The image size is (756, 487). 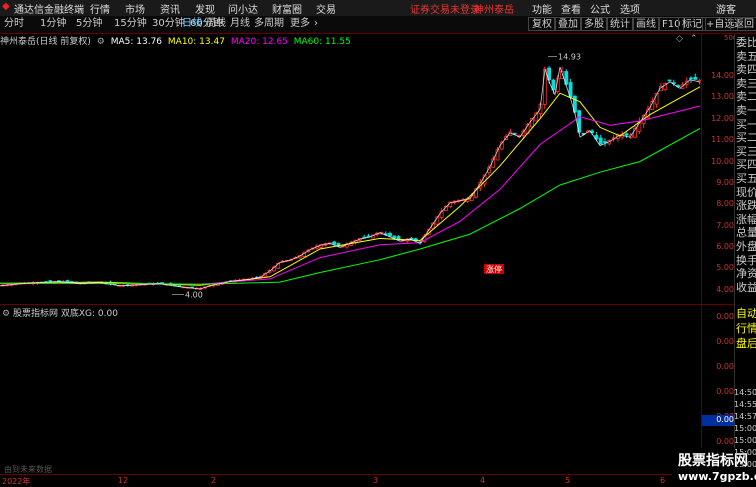 I want to click on menu-xuanxiang: 选项, so click(x=630, y=8).